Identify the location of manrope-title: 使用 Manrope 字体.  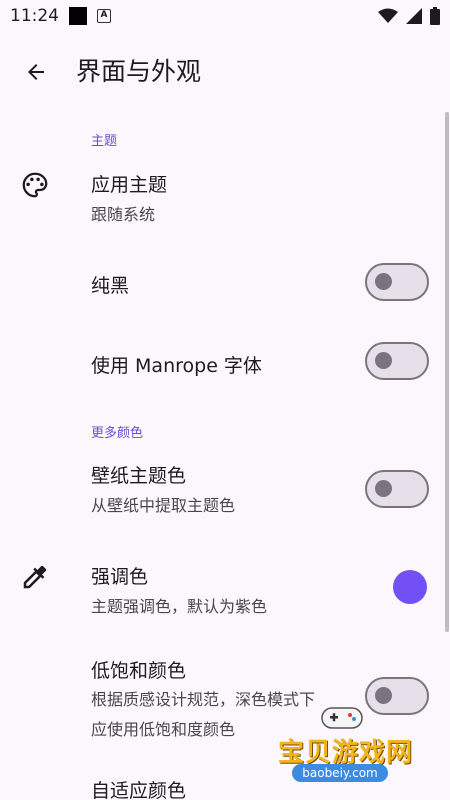
(176, 366).